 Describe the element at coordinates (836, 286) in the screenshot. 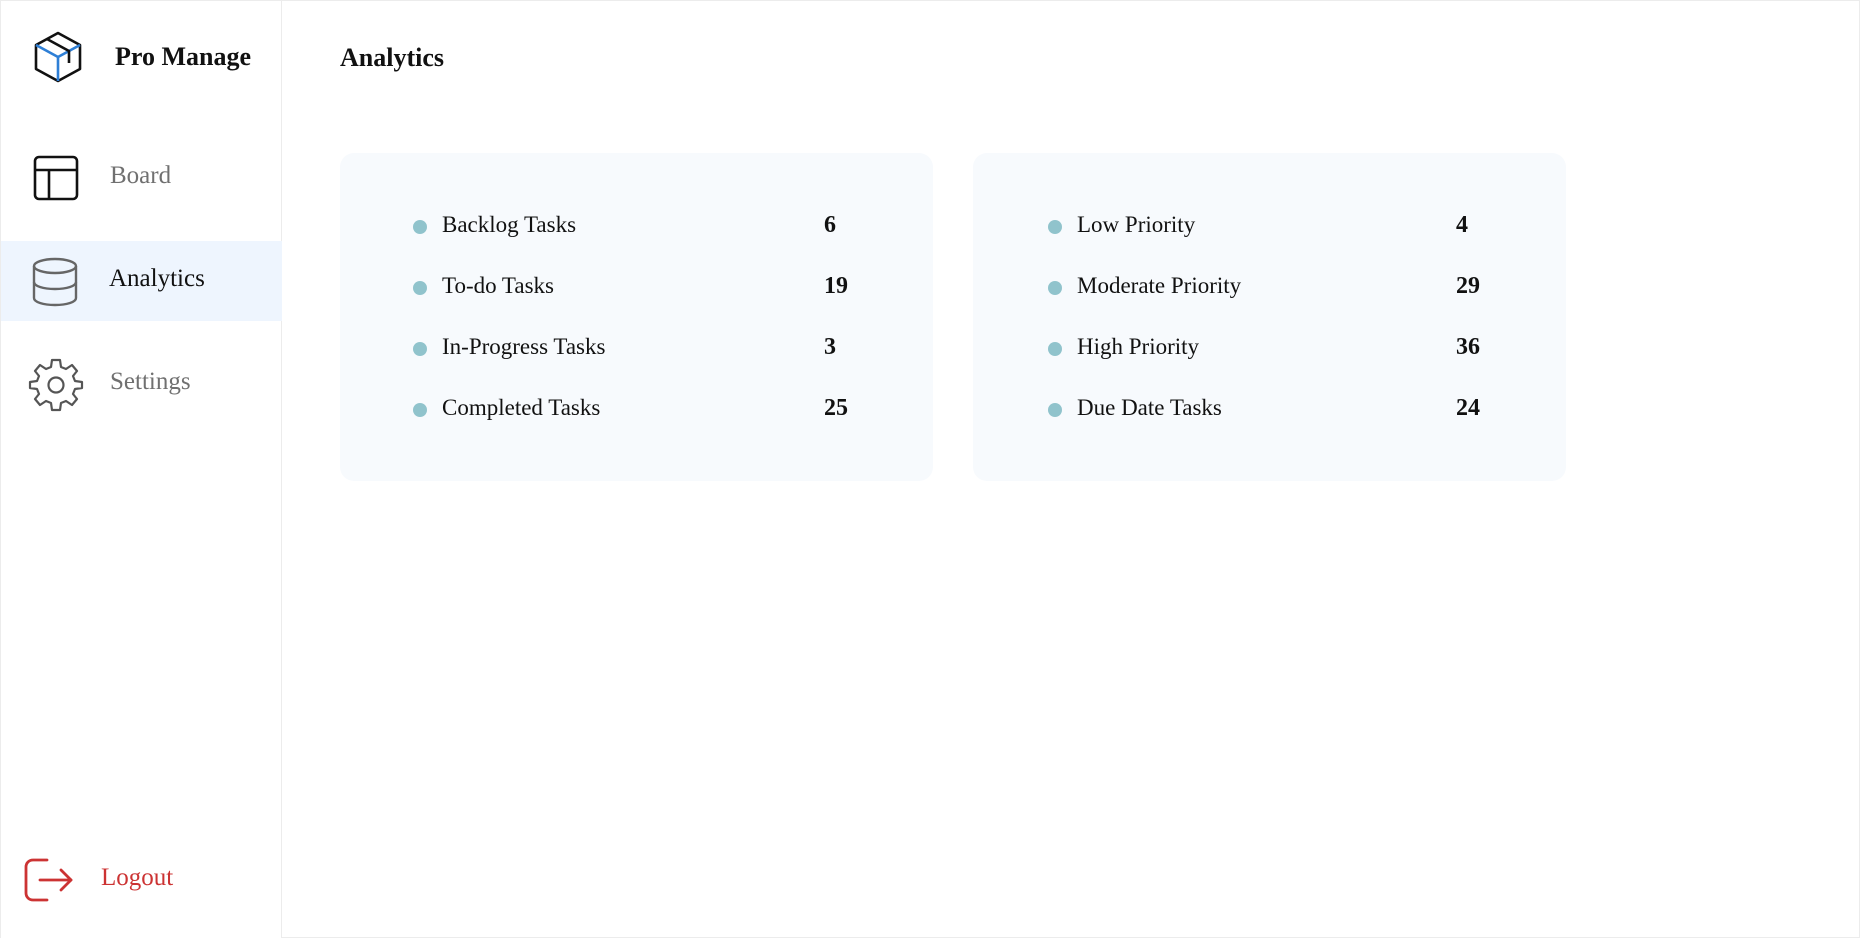

I see `stat-value: 19` at that location.